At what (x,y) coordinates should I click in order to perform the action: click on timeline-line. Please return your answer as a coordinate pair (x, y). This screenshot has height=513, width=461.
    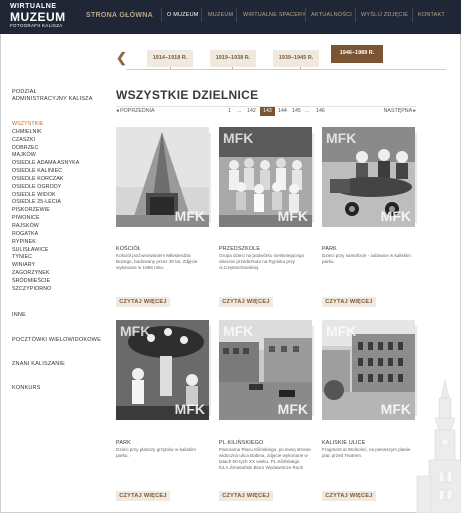
    Looking at the image, I should click on (286, 69).